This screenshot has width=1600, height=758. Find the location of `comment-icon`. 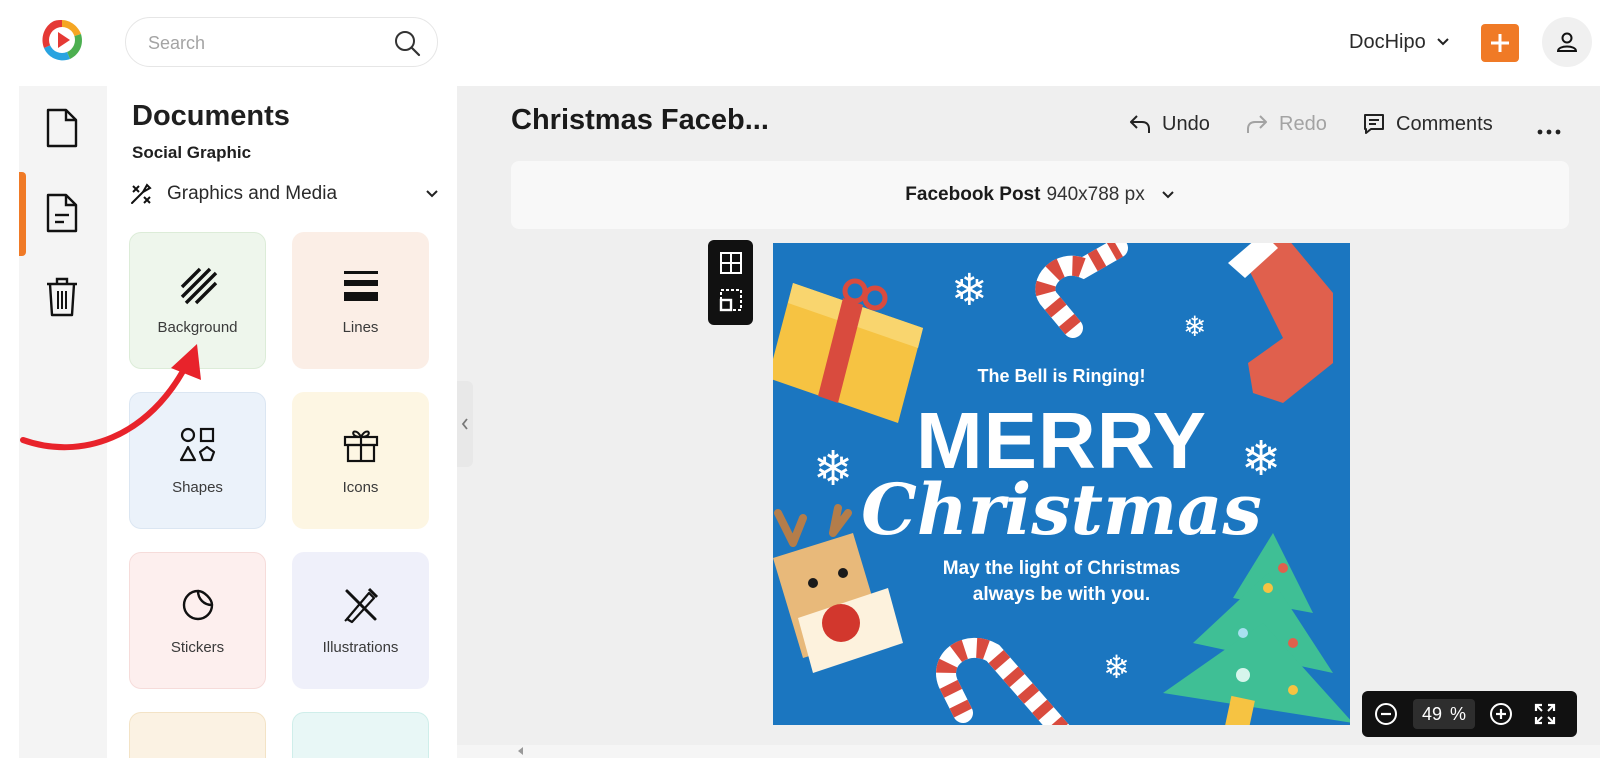

comment-icon is located at coordinates (1374, 124).